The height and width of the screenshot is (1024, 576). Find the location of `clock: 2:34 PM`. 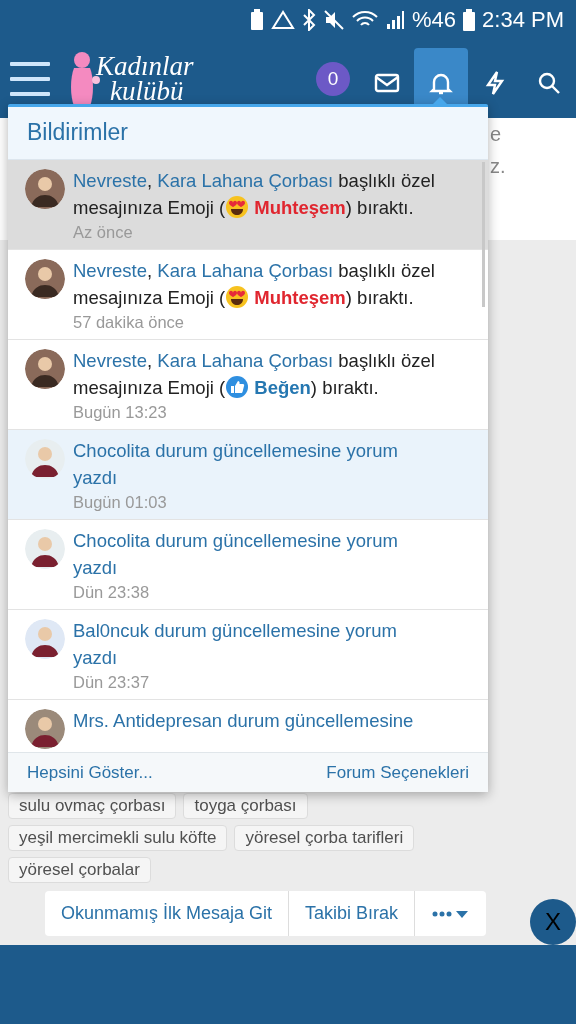

clock: 2:34 PM is located at coordinates (523, 20).